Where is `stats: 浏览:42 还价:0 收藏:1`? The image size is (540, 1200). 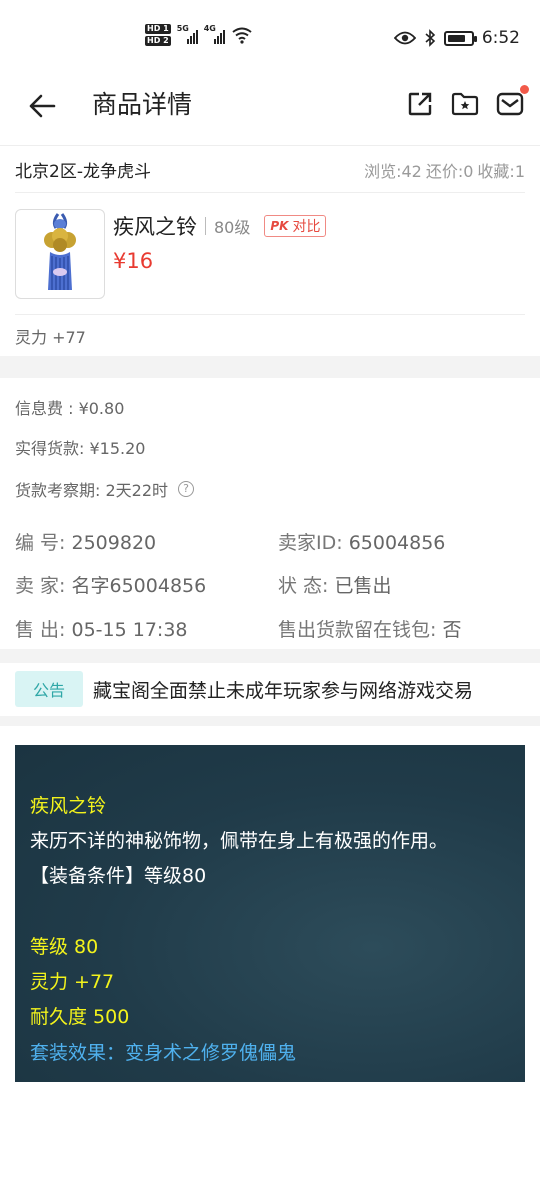
stats: 浏览:42 还价:0 收藏:1 is located at coordinates (444, 170).